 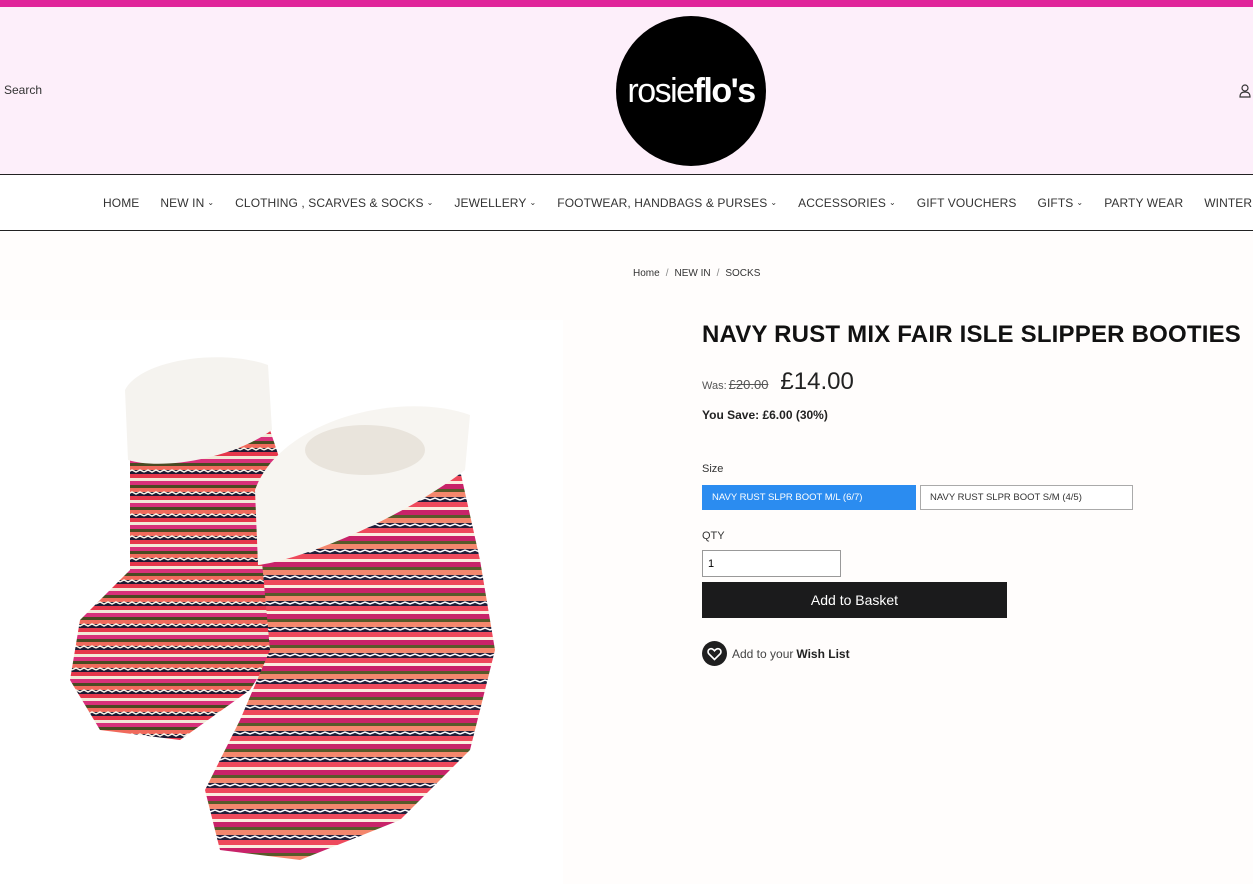 I want to click on qty-label: QTY, so click(x=713, y=536).